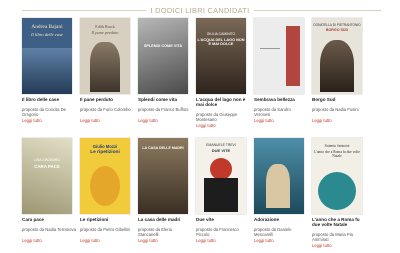 The height and width of the screenshot is (253, 400). I want to click on book-proposer: proposto da Daniele Mencarelli, so click(273, 232).